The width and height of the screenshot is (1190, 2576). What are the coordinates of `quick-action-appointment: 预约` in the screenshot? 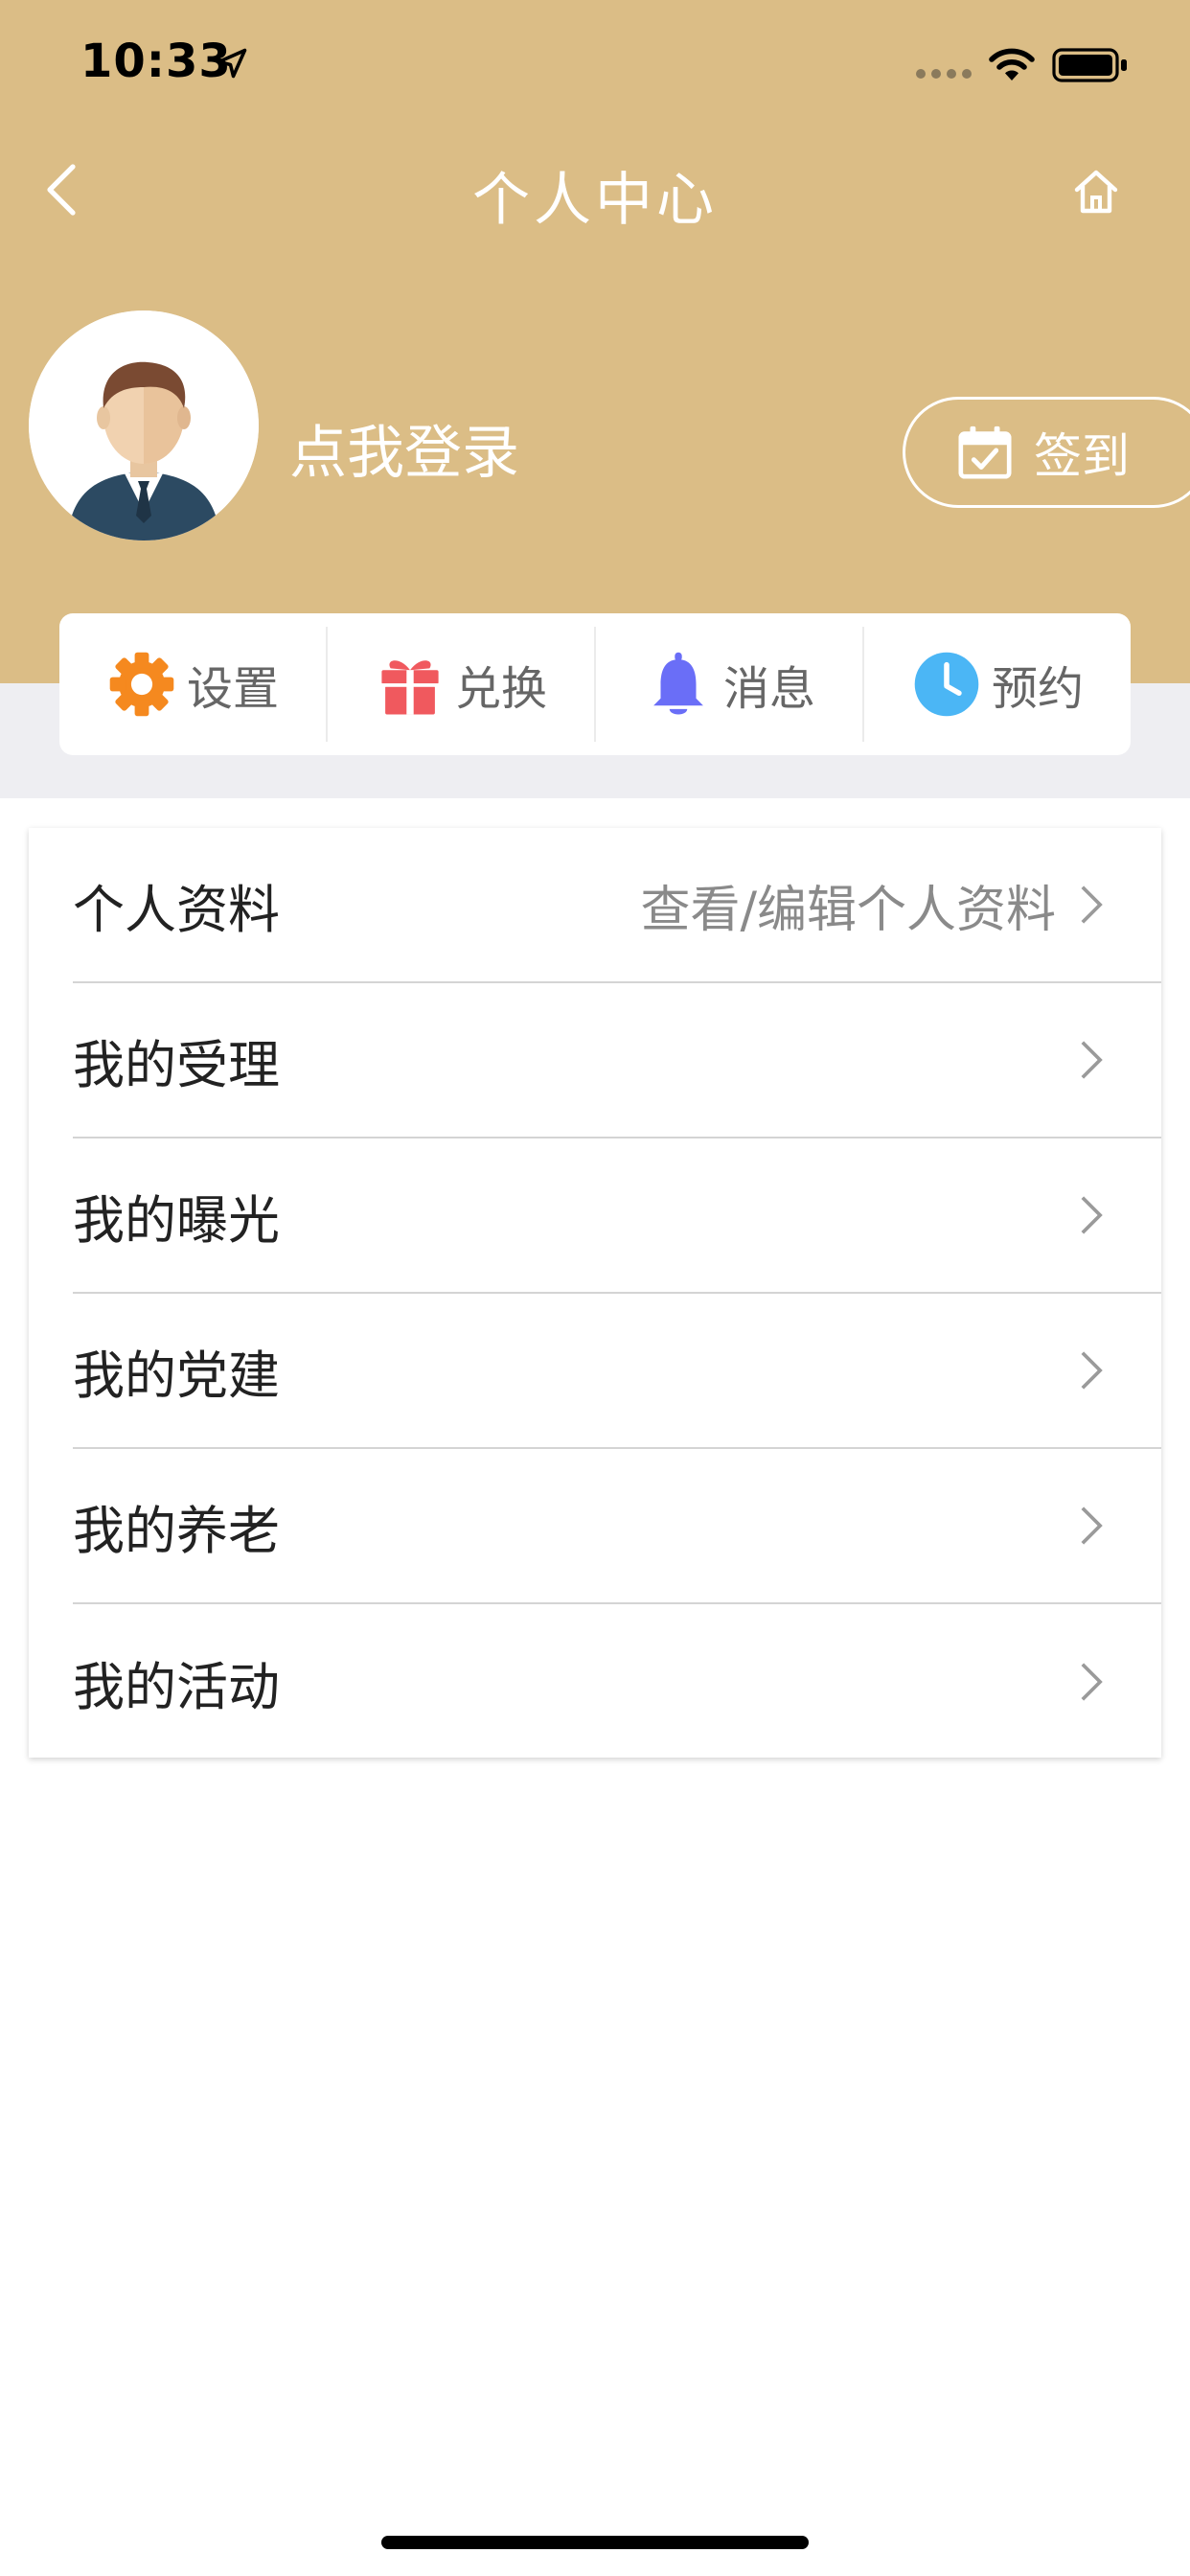 It's located at (998, 684).